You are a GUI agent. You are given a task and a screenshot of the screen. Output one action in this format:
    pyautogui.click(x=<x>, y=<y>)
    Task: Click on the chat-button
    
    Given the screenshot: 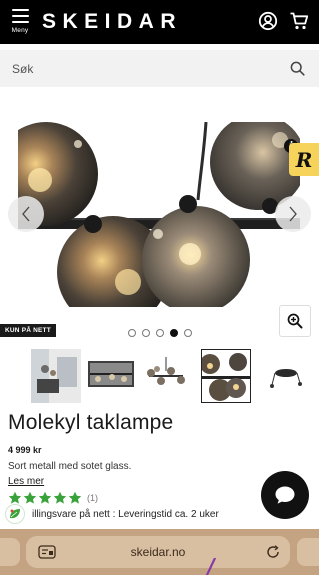 What is the action you would take?
    pyautogui.click(x=285, y=495)
    